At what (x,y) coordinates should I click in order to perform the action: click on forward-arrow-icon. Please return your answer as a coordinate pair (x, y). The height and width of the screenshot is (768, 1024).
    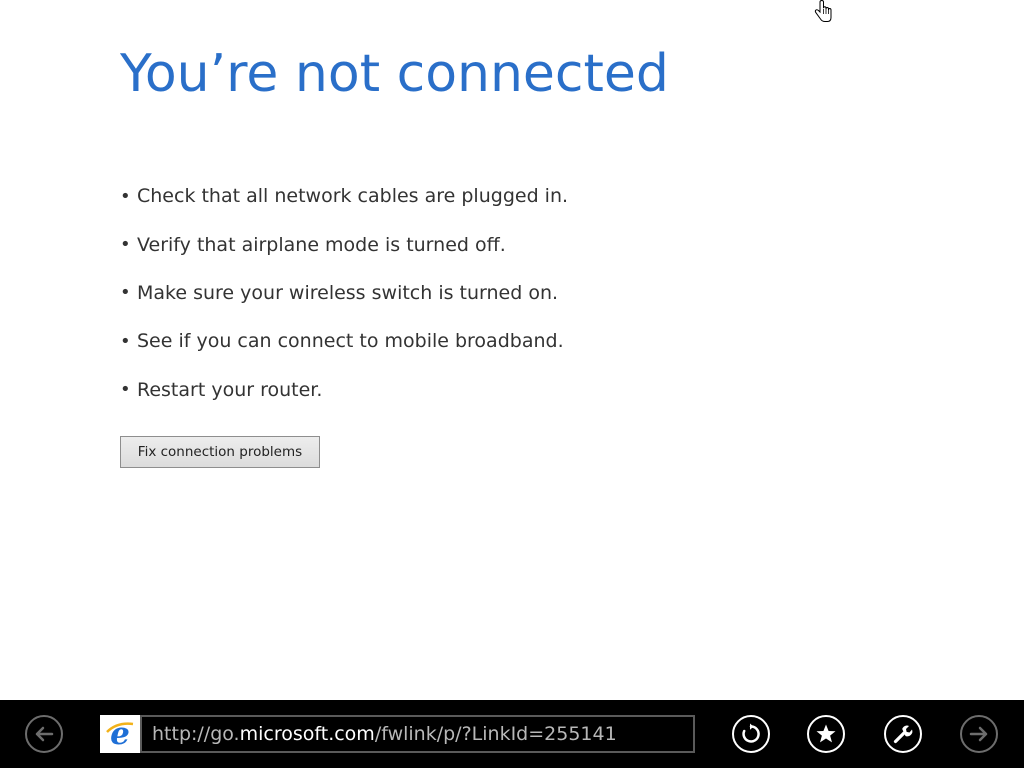
    Looking at the image, I should click on (978, 734).